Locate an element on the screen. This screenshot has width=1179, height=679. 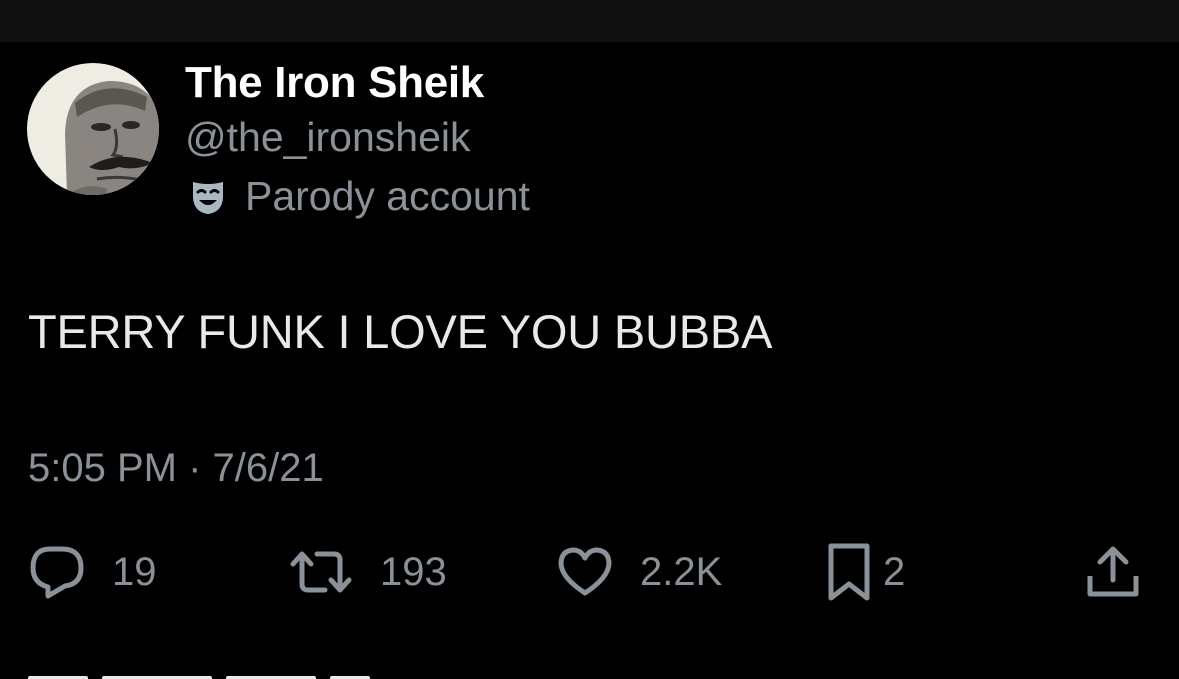
repost-icon is located at coordinates (321, 572).